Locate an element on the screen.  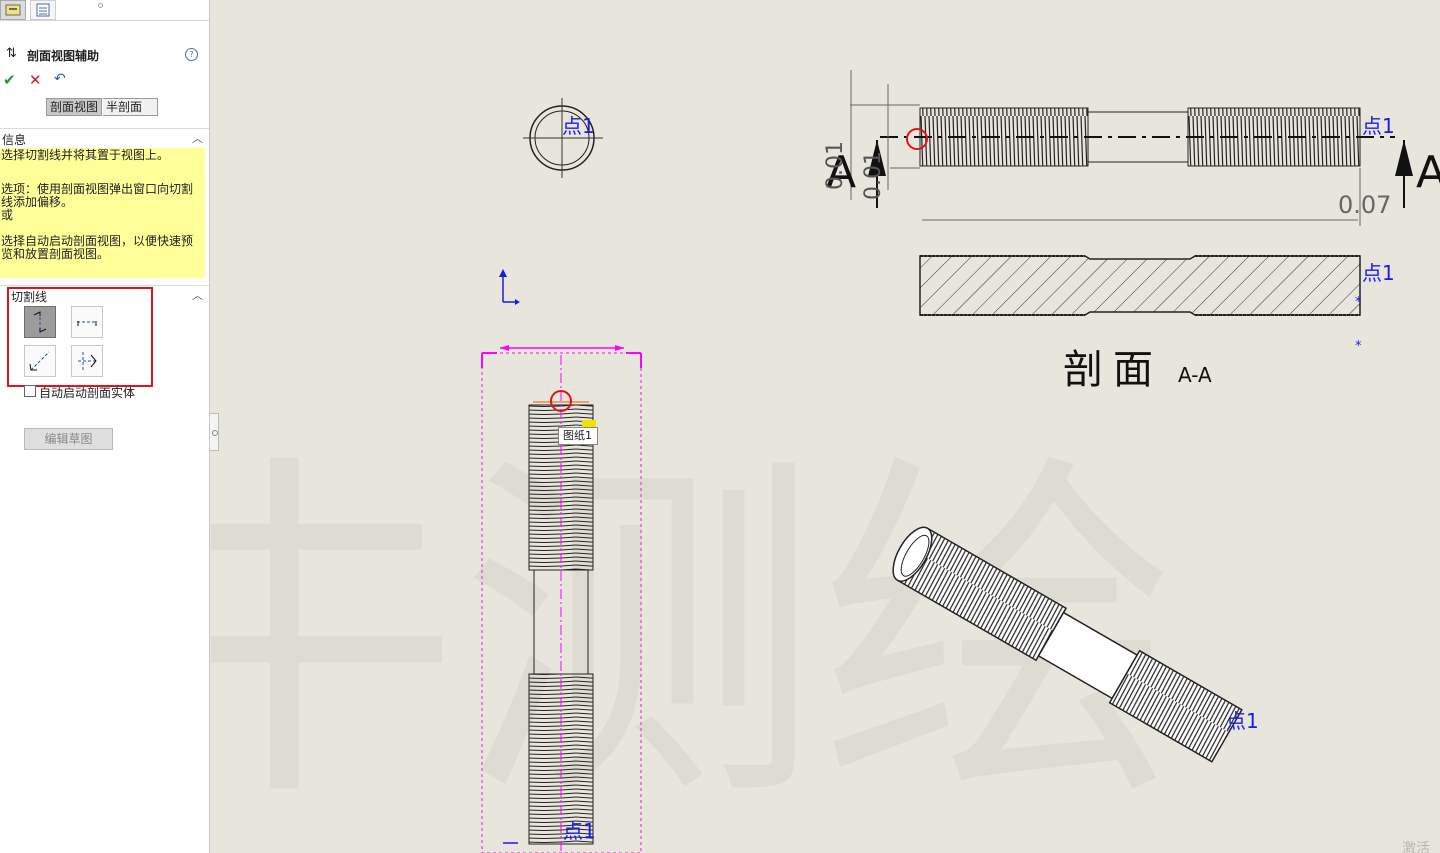
tab-half-section: 半剖面 is located at coordinates (130, 107).